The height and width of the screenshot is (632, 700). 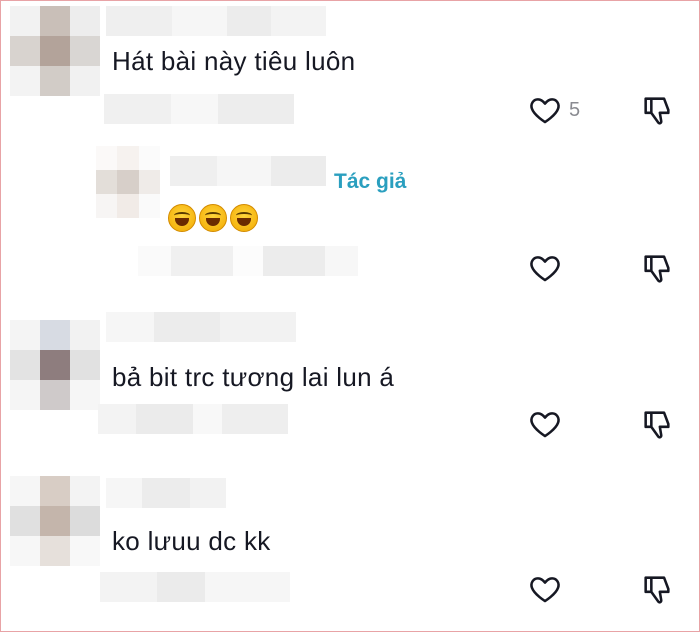 I want to click on reply-username-blurred, so click(x=248, y=171).